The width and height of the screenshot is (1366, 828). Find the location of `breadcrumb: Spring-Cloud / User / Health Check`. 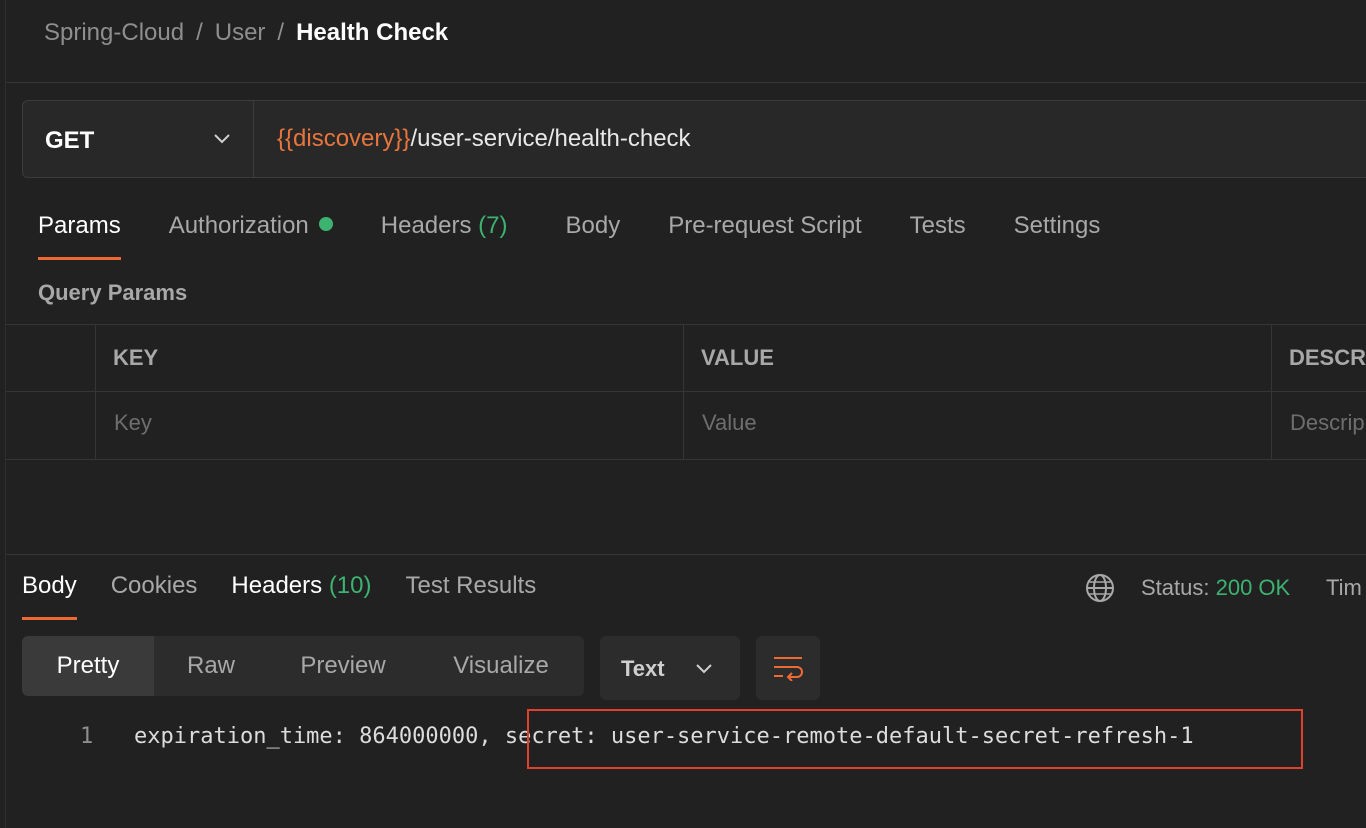

breadcrumb: Spring-Cloud / User / Health Check is located at coordinates (246, 33).